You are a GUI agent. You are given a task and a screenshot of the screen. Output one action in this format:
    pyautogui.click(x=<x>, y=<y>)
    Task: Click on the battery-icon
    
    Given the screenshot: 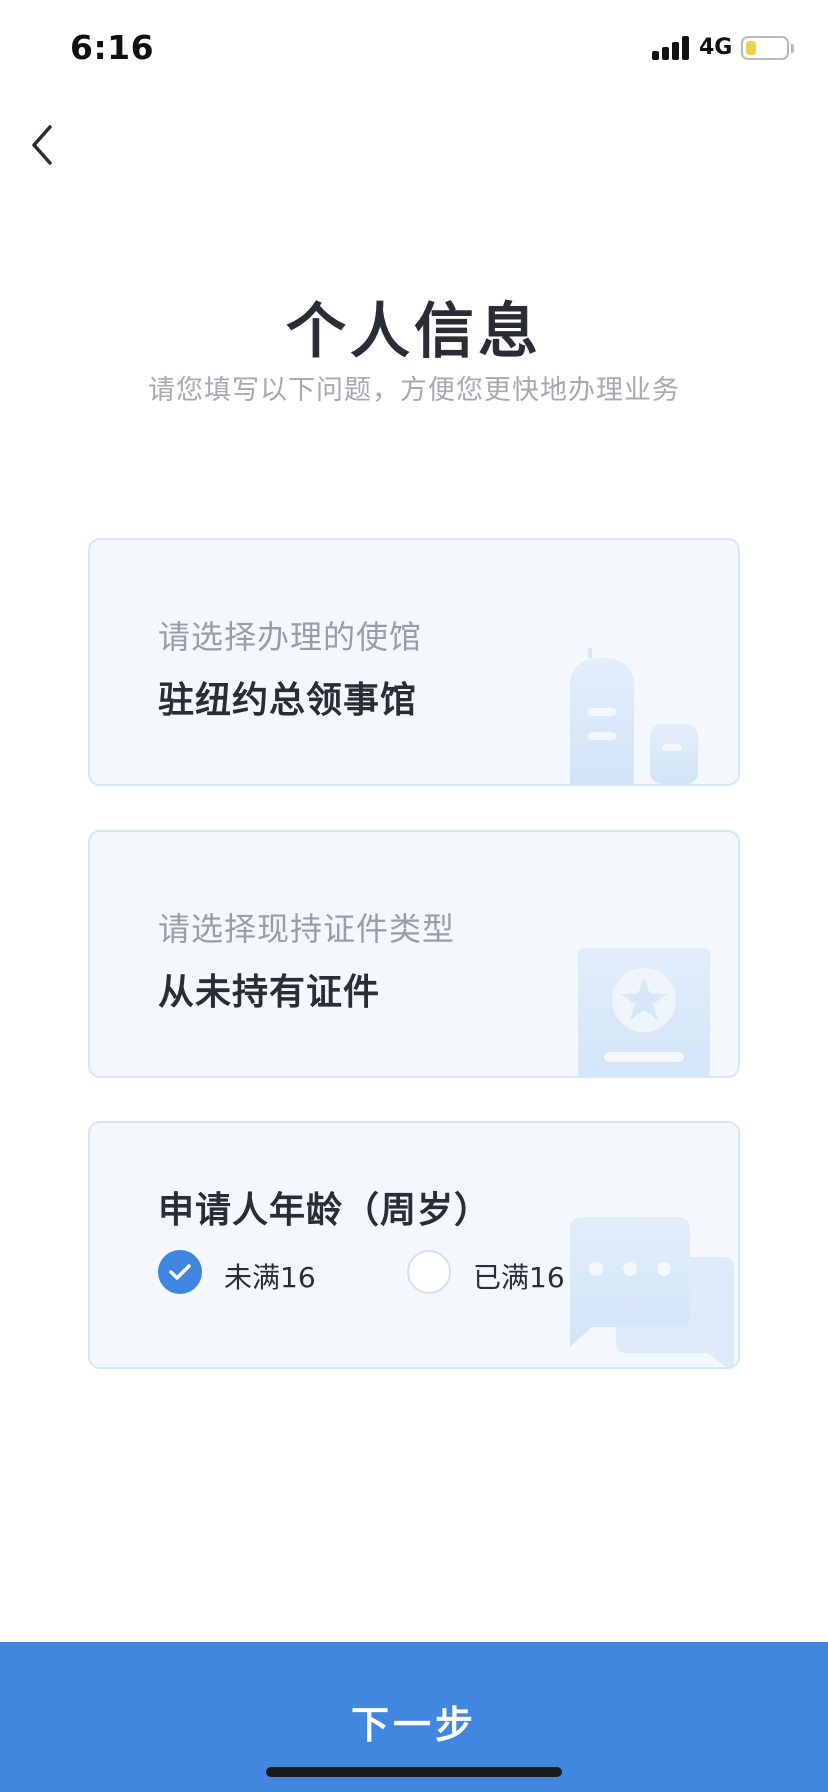 What is the action you would take?
    pyautogui.click(x=765, y=48)
    